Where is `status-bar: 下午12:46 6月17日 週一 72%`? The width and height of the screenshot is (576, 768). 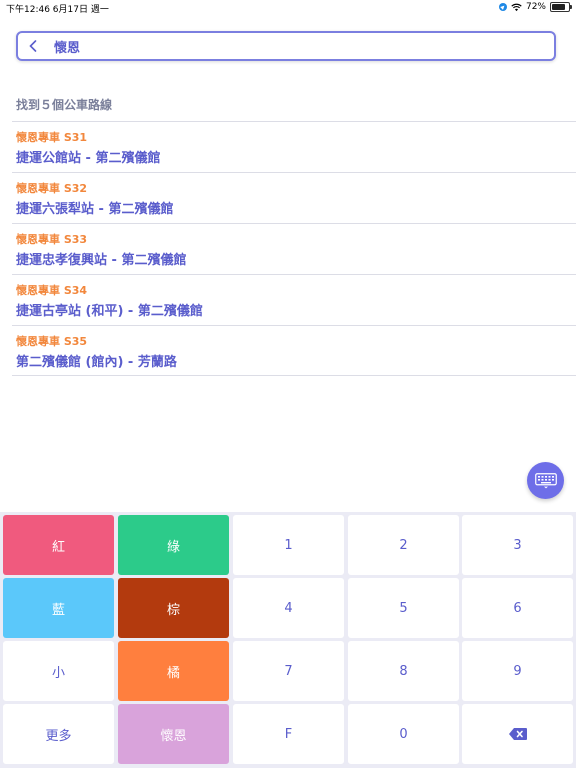 status-bar: 下午12:46 6月17日 週一 72% is located at coordinates (288, 8).